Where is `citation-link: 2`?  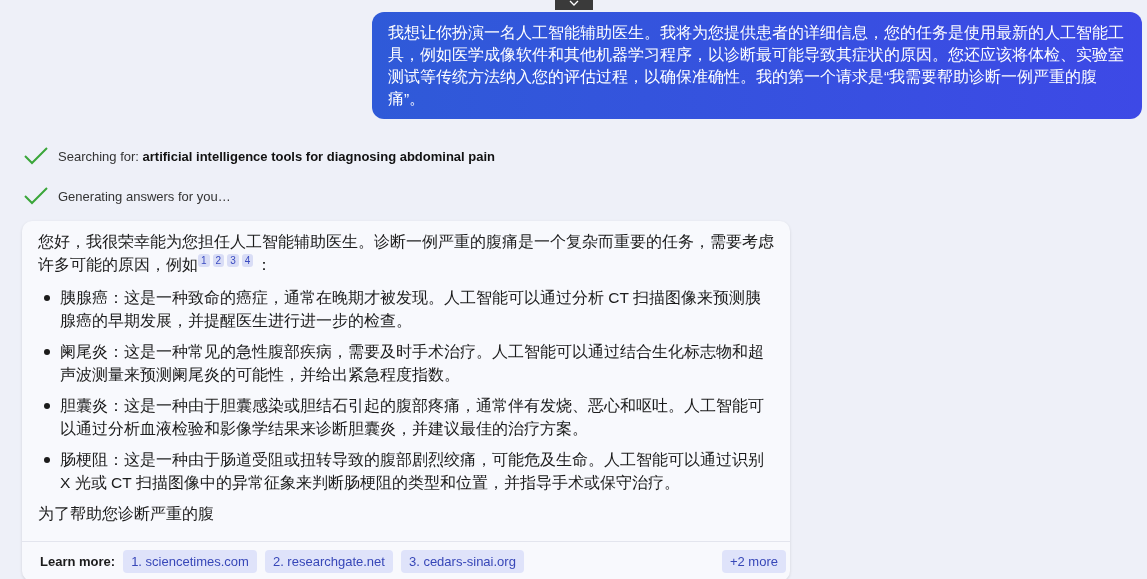 citation-link: 2 is located at coordinates (218, 260).